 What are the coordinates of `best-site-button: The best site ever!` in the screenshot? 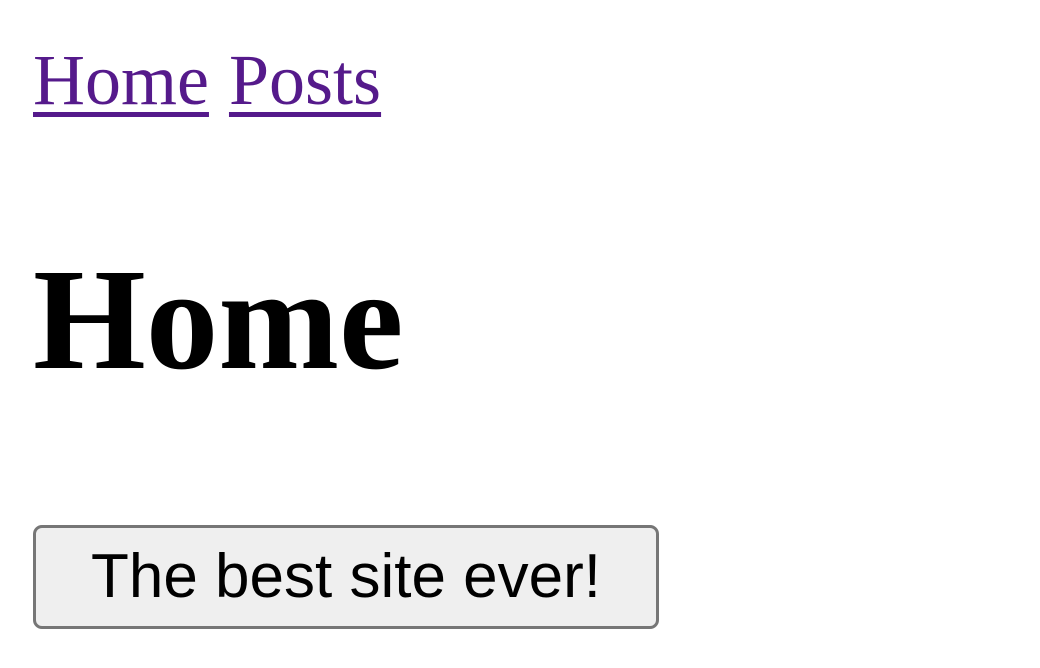 It's located at (346, 577).